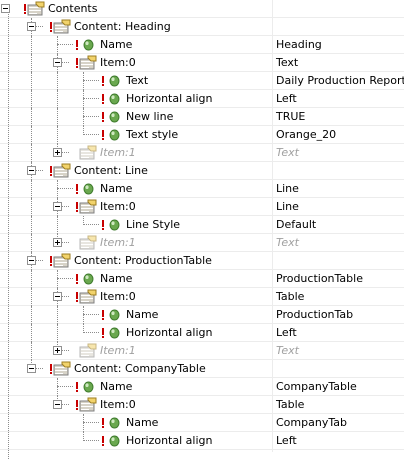  Describe the element at coordinates (340, 81) in the screenshot. I see `node-value: Daily Production Report` at that location.